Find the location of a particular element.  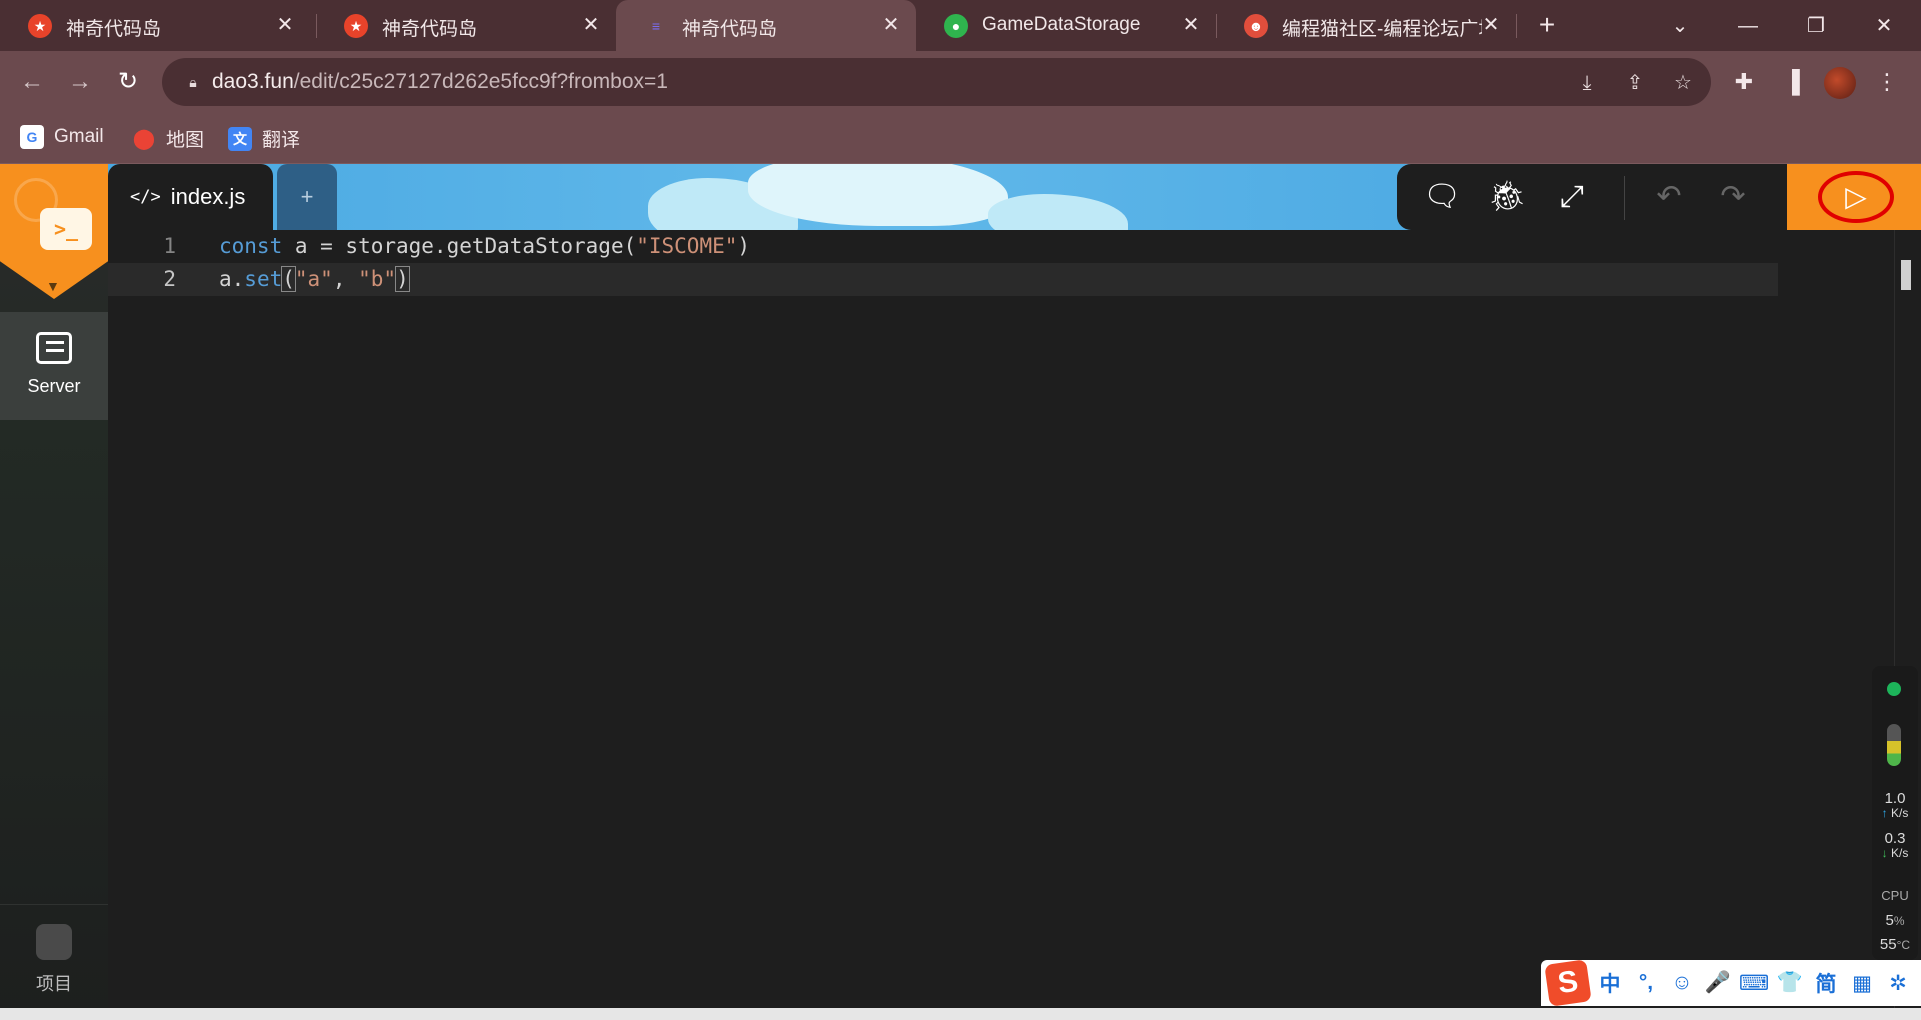

fullscreen-expand-icon: ⤢ is located at coordinates (1572, 197).